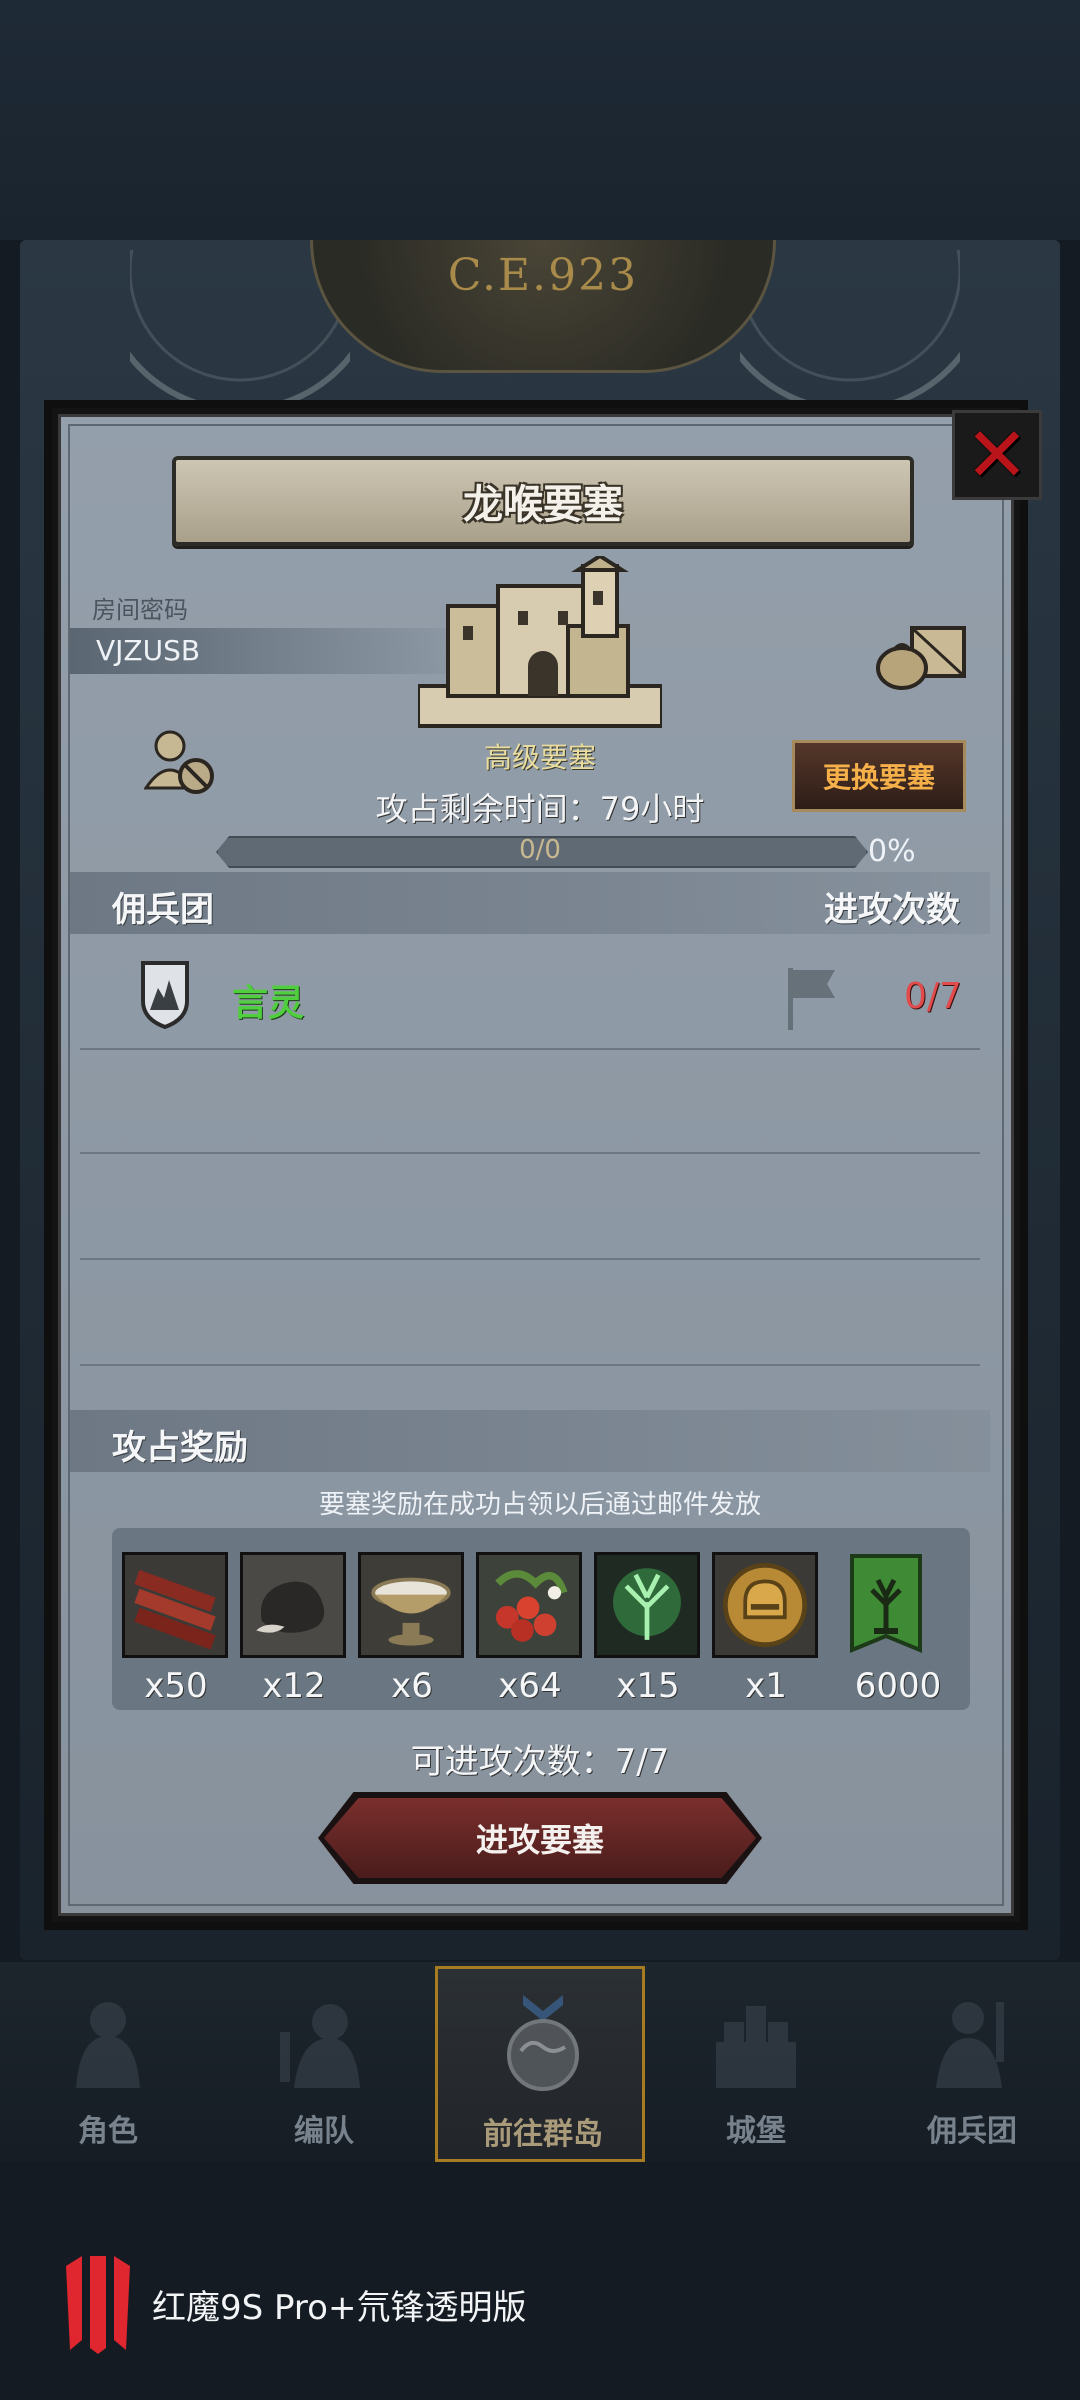 This screenshot has height=2400, width=1080. I want to click on capture-progress-percent: 0%, so click(892, 851).